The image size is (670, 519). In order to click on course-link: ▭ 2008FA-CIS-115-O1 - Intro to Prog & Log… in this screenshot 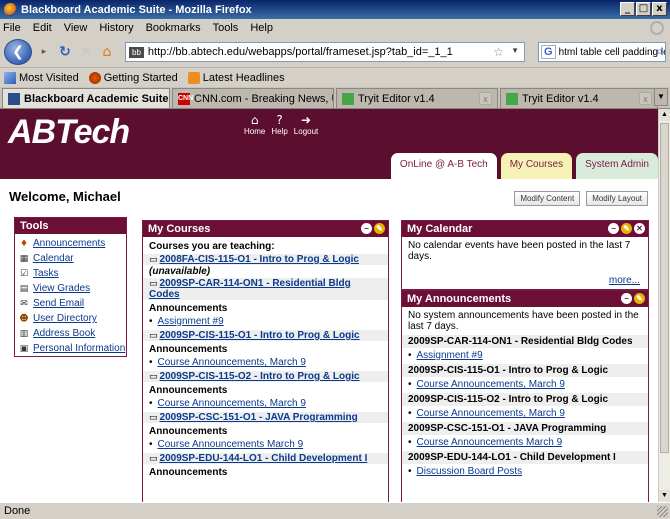, I will do `click(265, 259)`.